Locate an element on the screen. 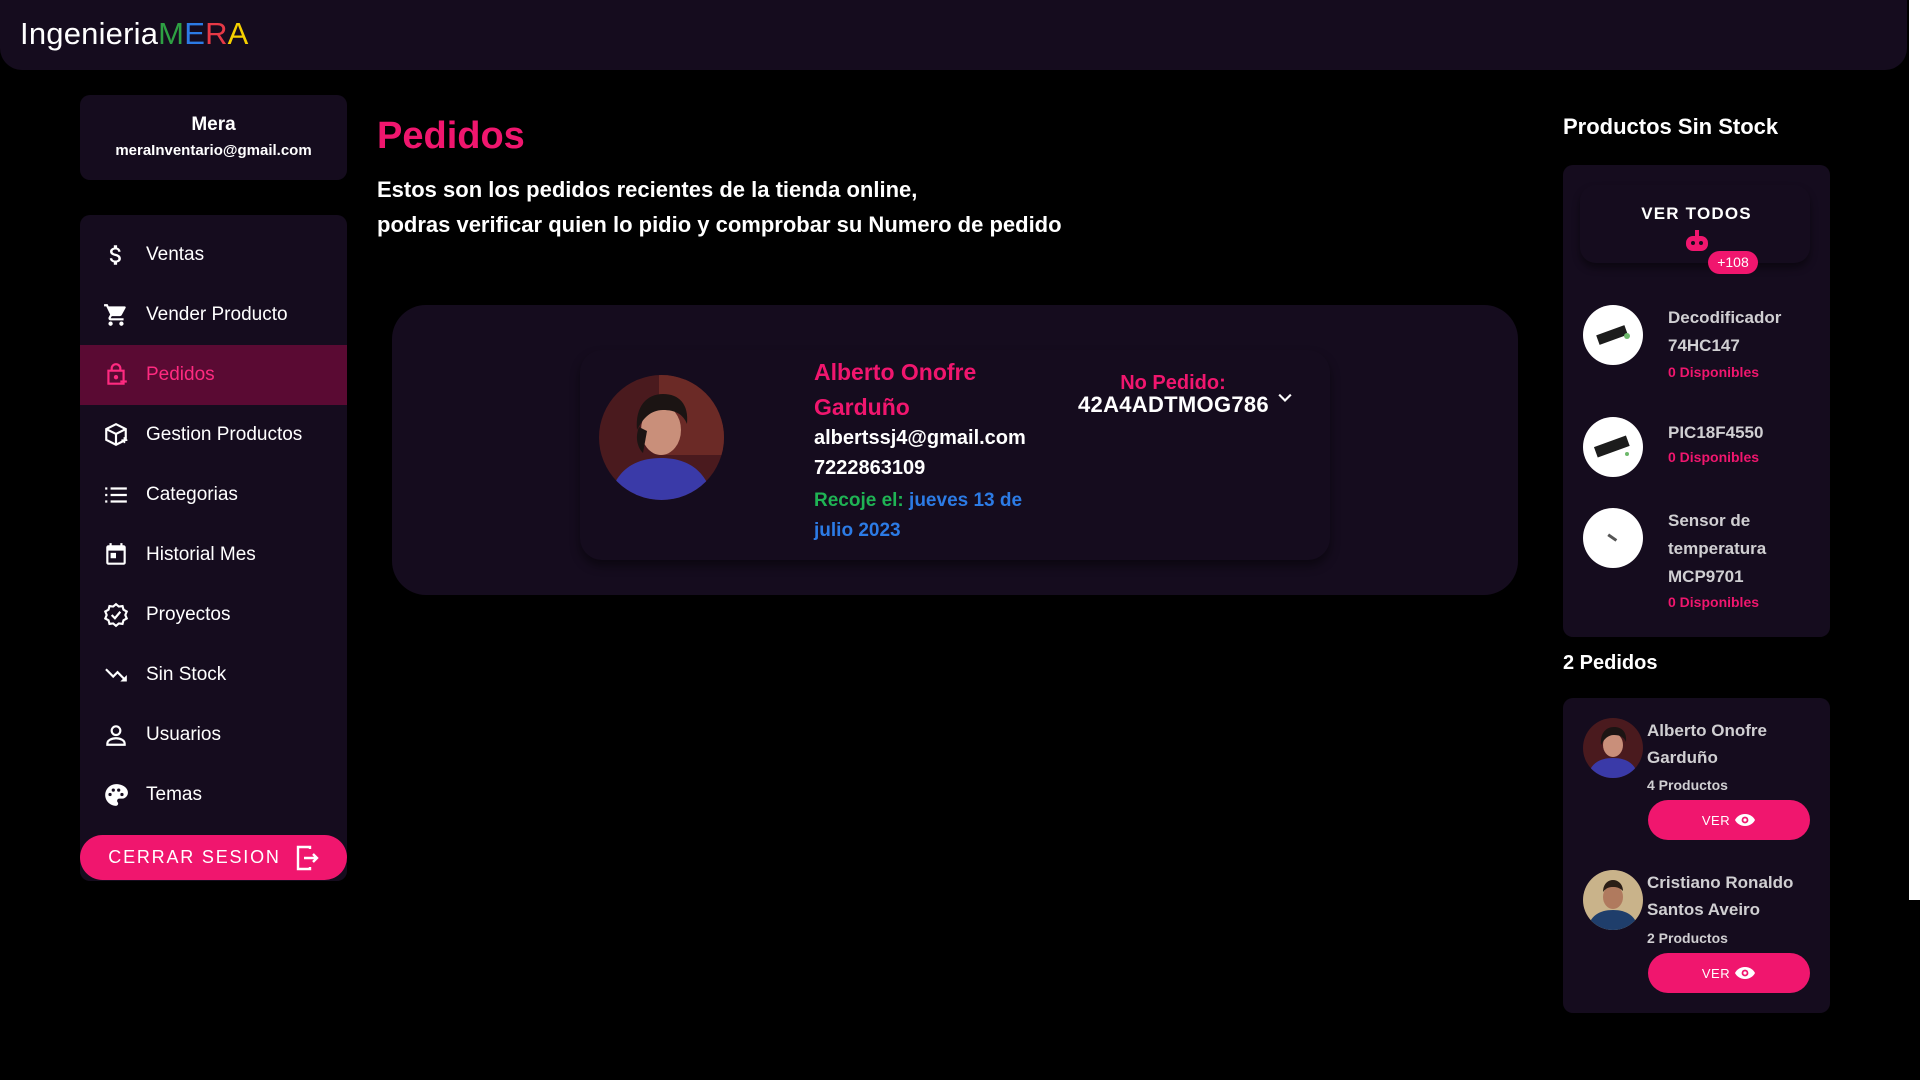 Image resolution: width=1920 pixels, height=1080 pixels. robot-icon is located at coordinates (1697, 240).